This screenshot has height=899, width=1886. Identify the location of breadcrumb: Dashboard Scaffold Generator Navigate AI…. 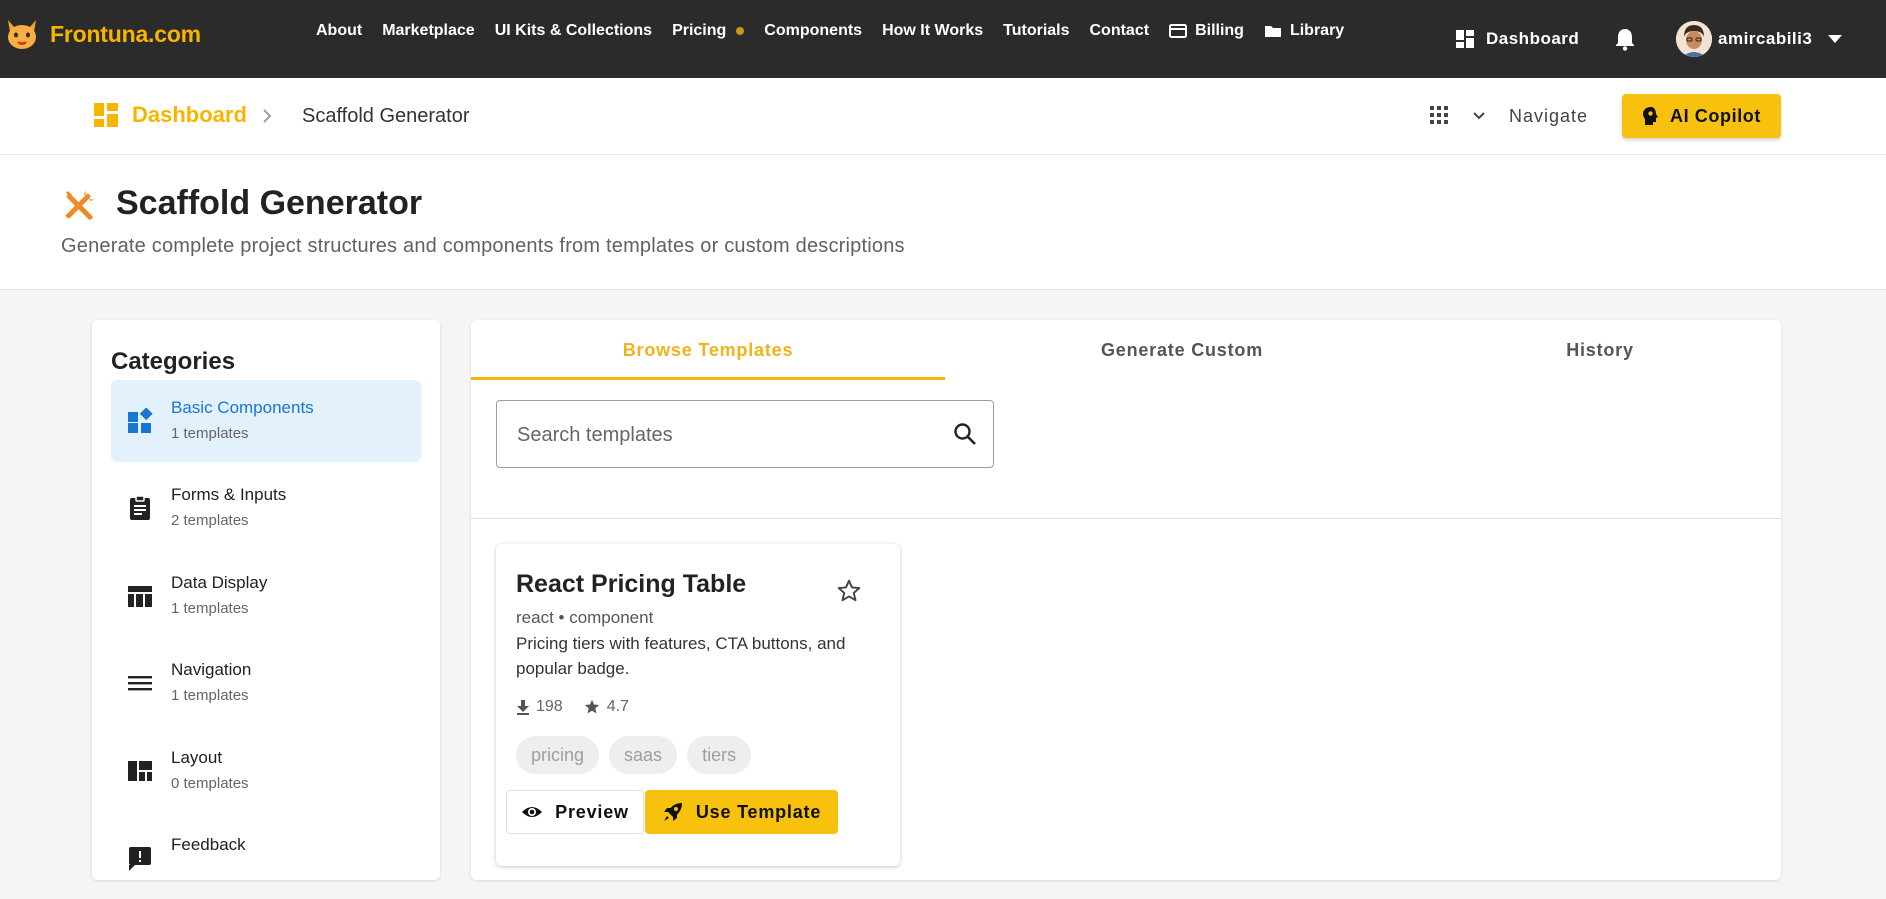
(943, 116).